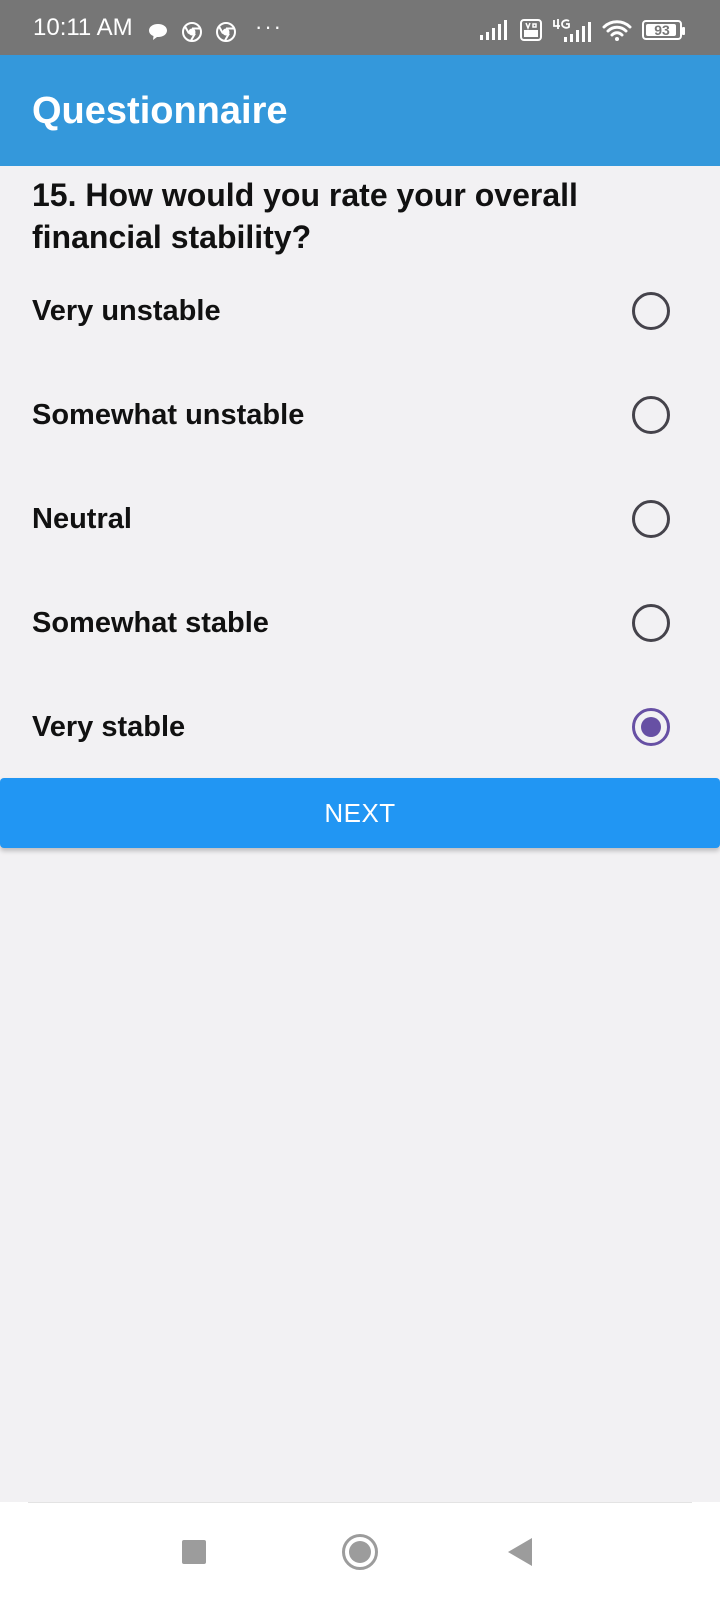 Image resolution: width=720 pixels, height=1600 pixels. What do you see at coordinates (360, 727) in the screenshot?
I see `option-very-stable: Very stable` at bounding box center [360, 727].